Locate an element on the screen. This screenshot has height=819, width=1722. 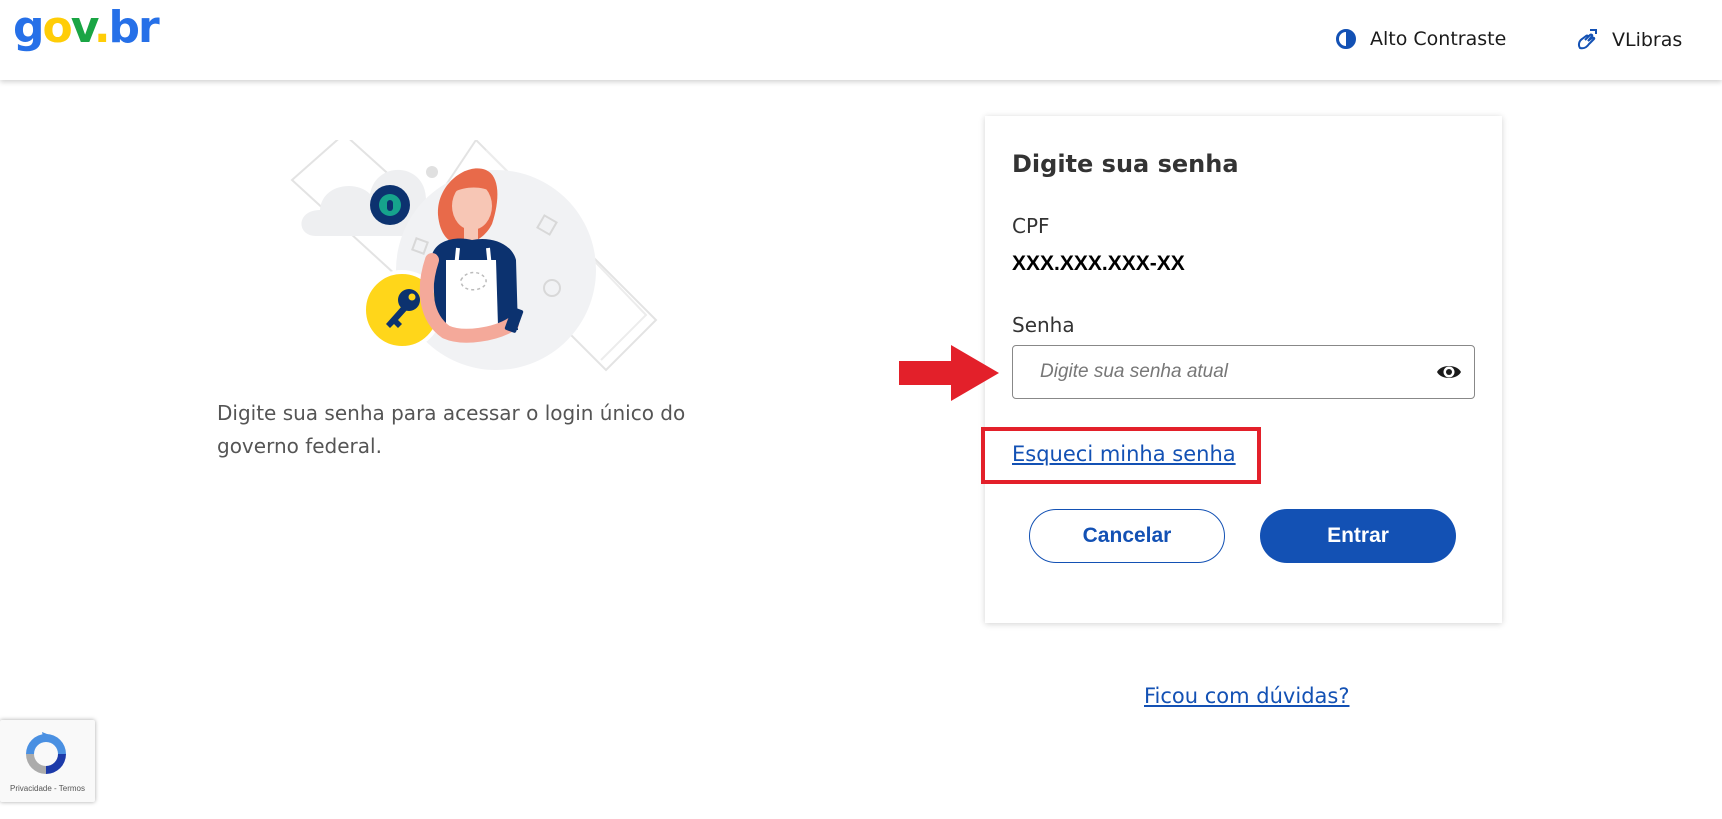
high-contrast-button: Alto Contraste is located at coordinates (1421, 39).